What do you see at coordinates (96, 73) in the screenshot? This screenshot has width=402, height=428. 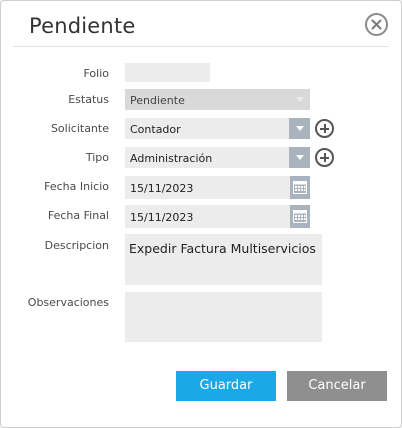 I see `folio-label: Folio` at bounding box center [96, 73].